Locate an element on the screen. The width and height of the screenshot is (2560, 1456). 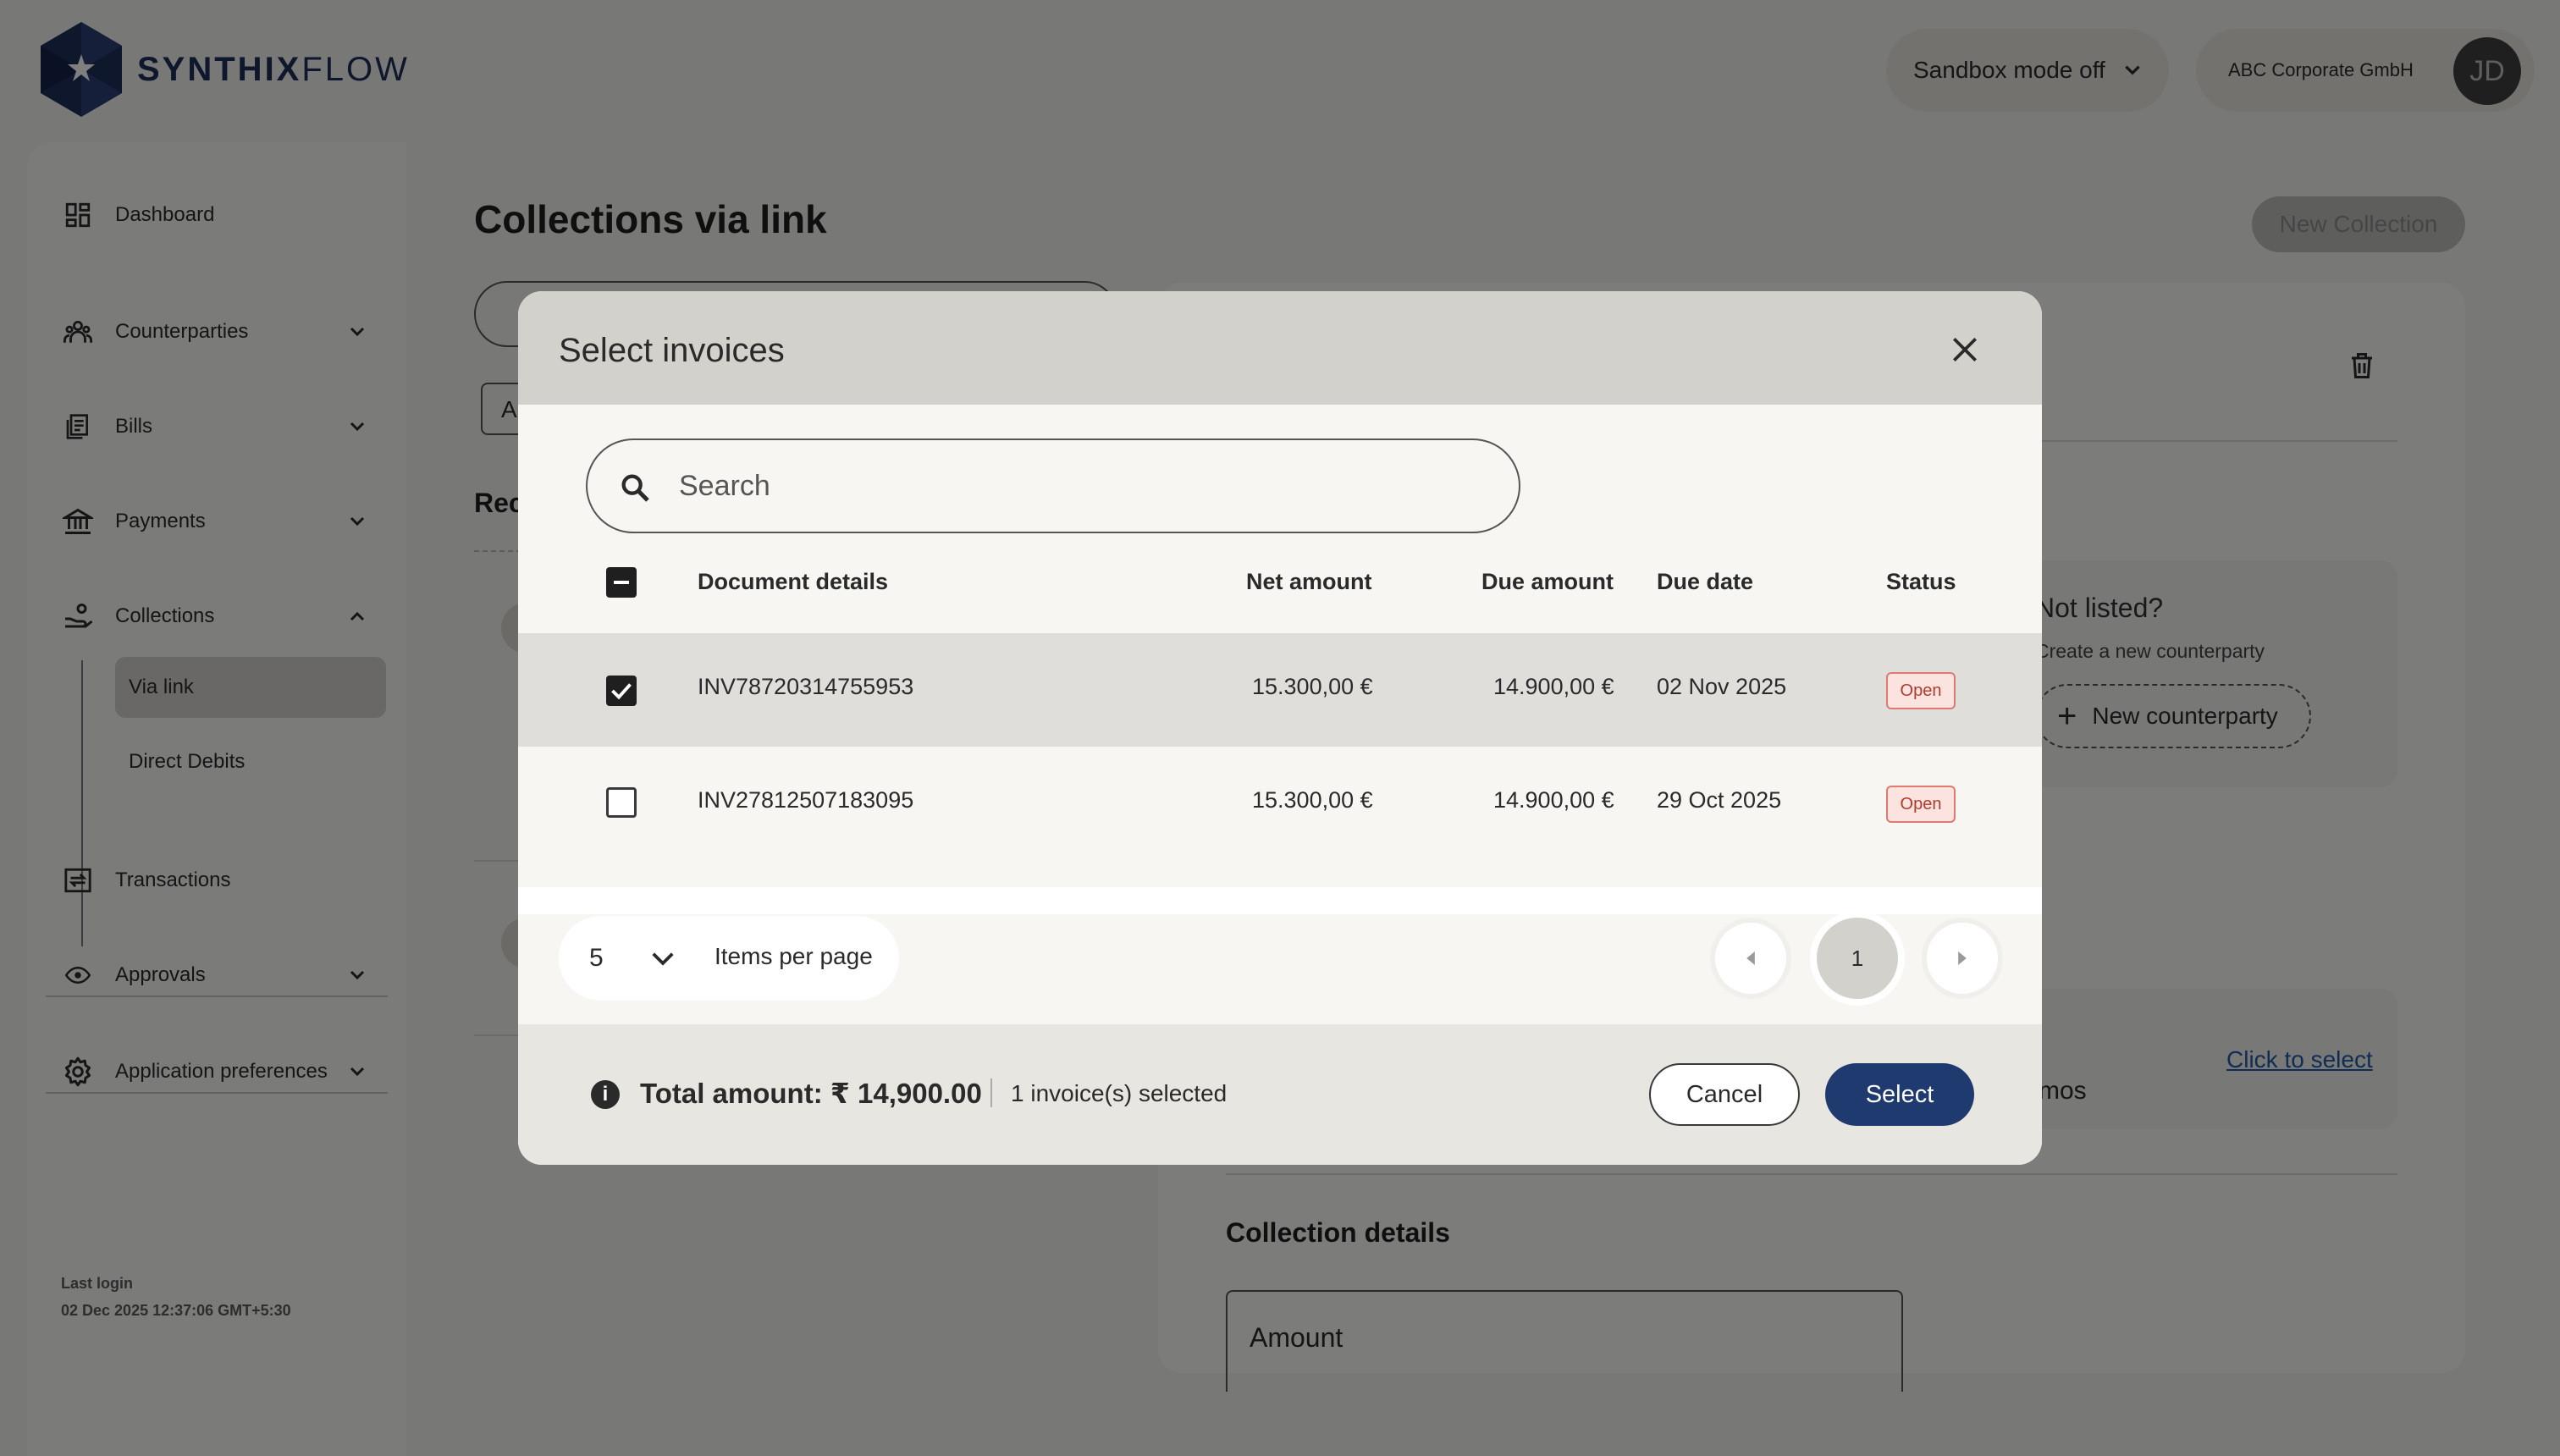
search-icon is located at coordinates (635, 488).